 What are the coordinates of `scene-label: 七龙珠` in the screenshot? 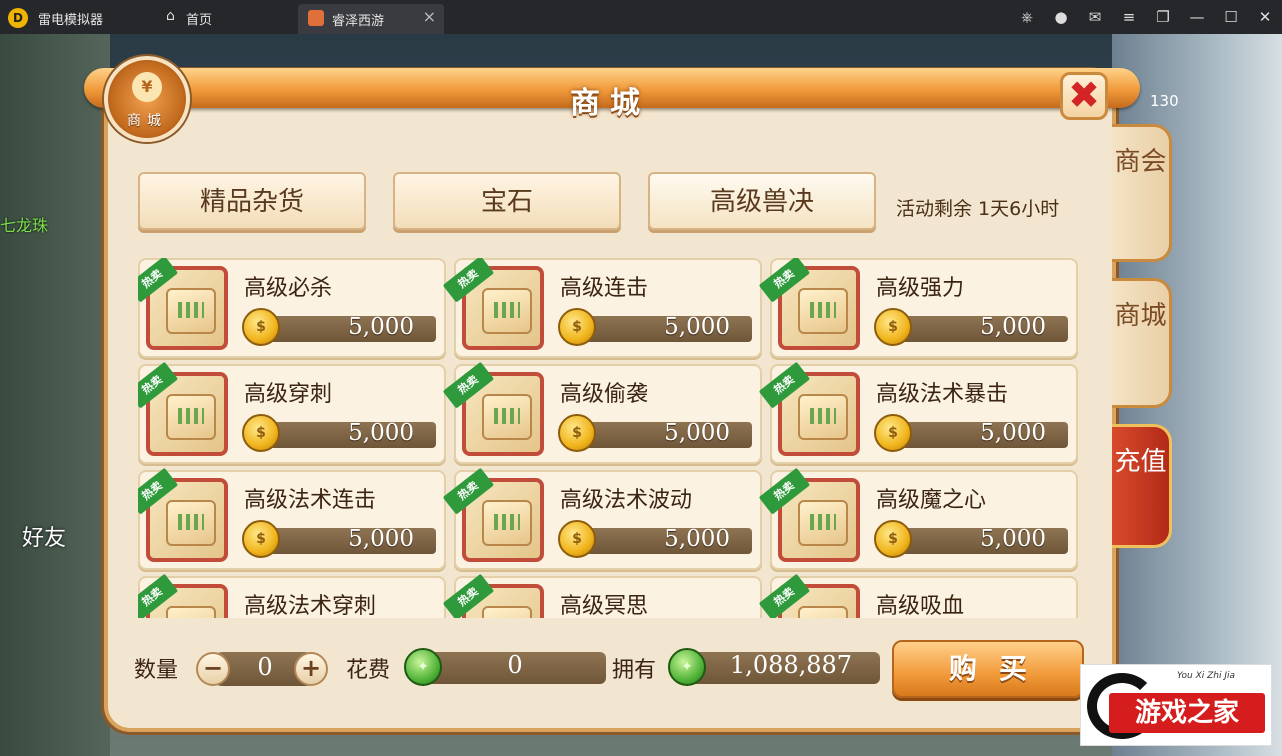 It's located at (24, 225).